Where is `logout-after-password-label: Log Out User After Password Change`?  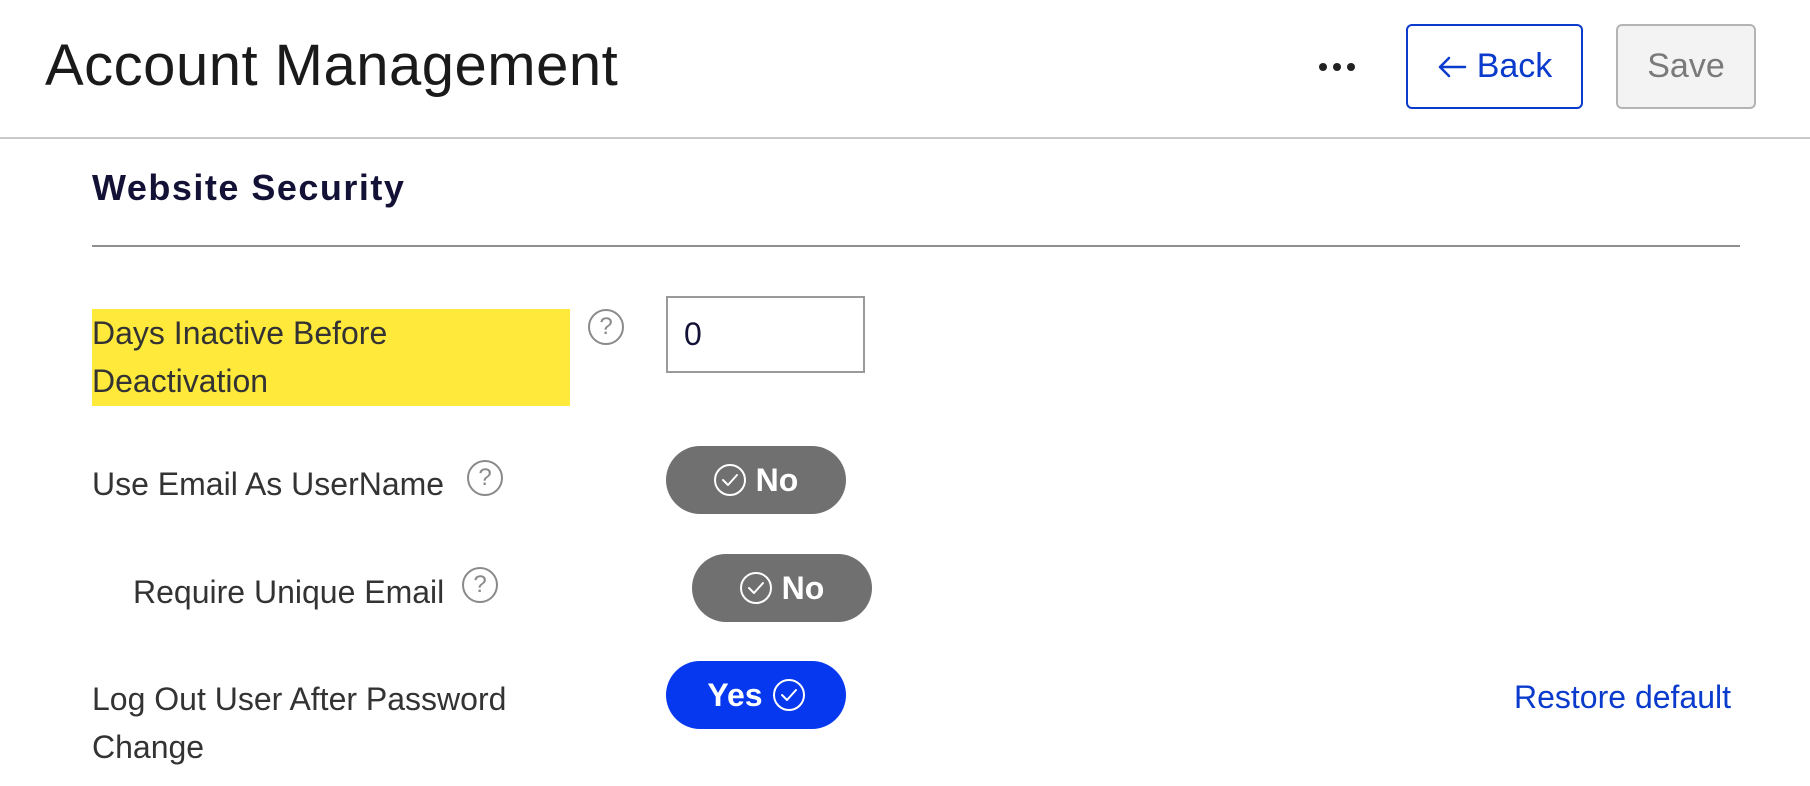 logout-after-password-label: Log Out User After Password Change is located at coordinates (299, 723).